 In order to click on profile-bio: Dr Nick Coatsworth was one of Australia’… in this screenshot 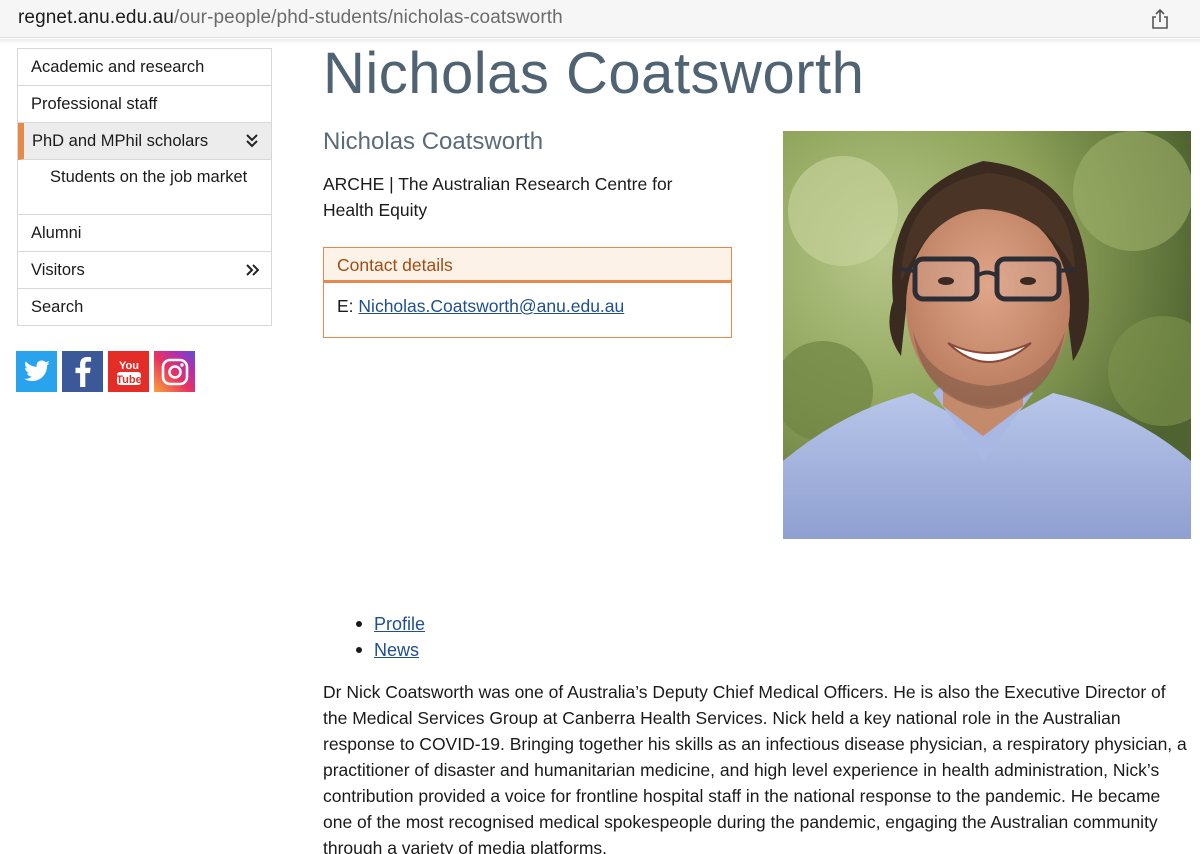, I will do `click(755, 768)`.